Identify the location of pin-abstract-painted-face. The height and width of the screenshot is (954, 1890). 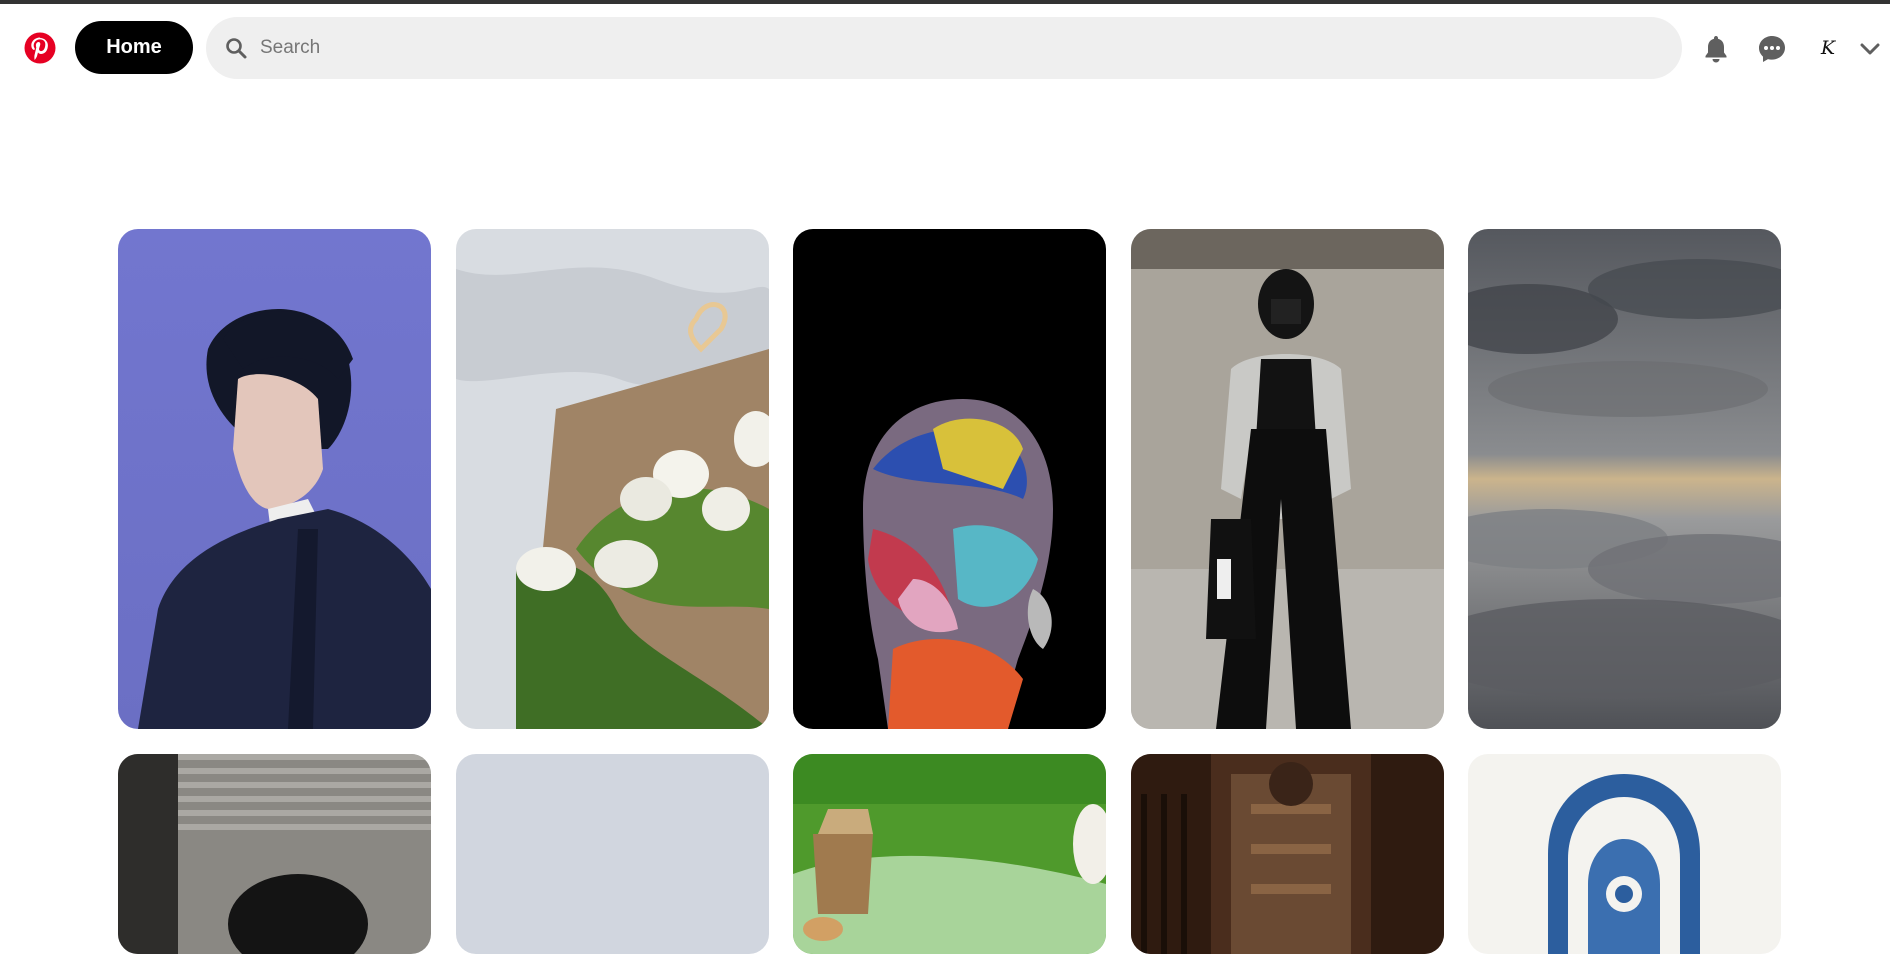
(949, 479).